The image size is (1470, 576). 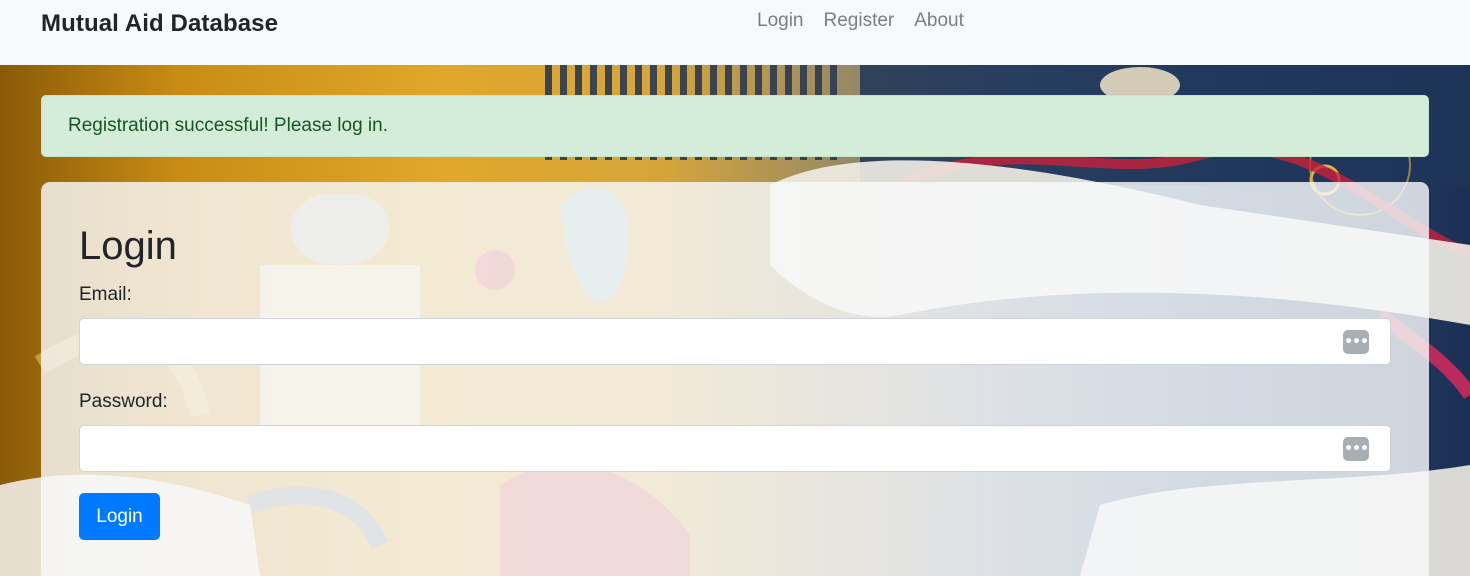 I want to click on password-label: Password:, so click(x=123, y=401).